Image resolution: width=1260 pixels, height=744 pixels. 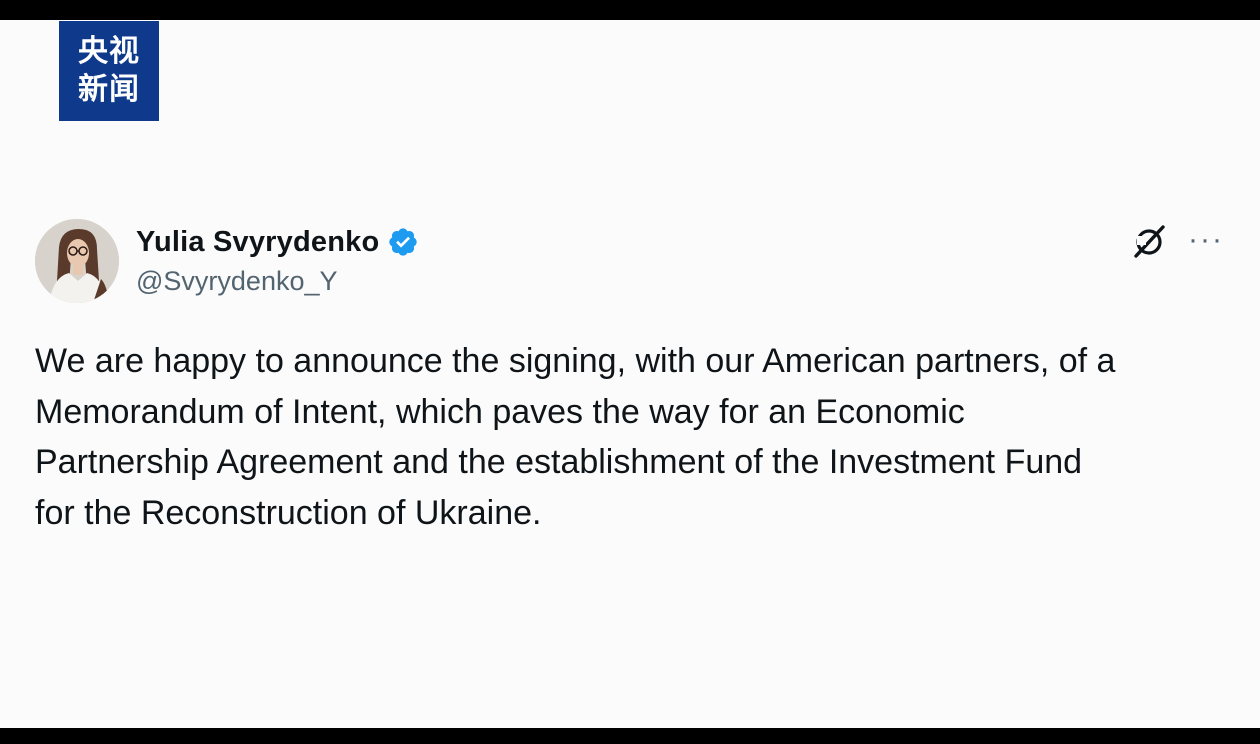 I want to click on author-name-row: Yulia Svyrydenko, so click(x=277, y=242).